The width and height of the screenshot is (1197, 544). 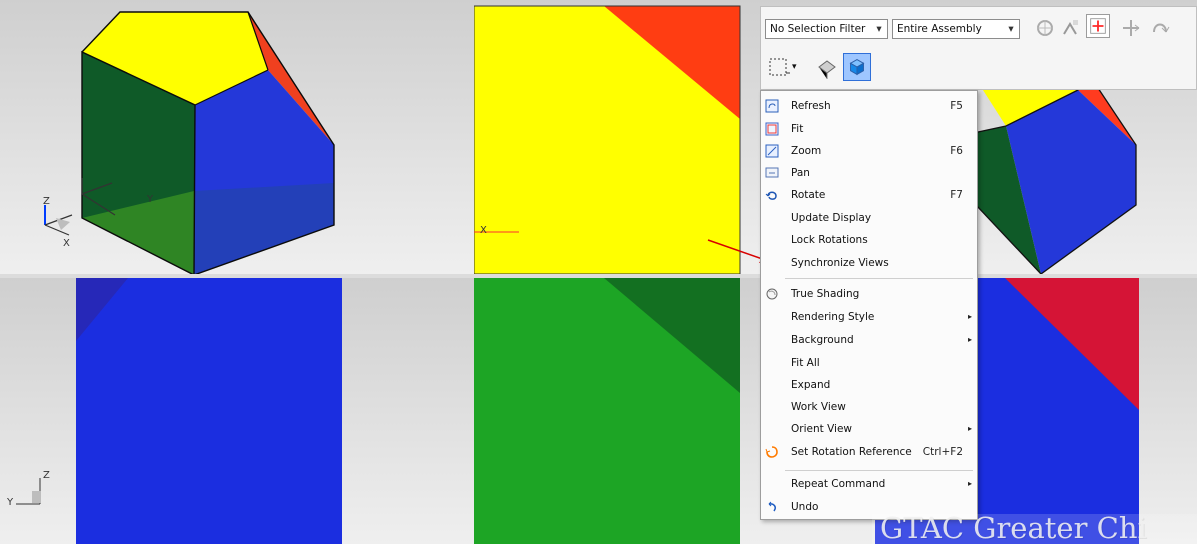 What do you see at coordinates (800, 173) in the screenshot?
I see `menu-label-pan: Pan` at bounding box center [800, 173].